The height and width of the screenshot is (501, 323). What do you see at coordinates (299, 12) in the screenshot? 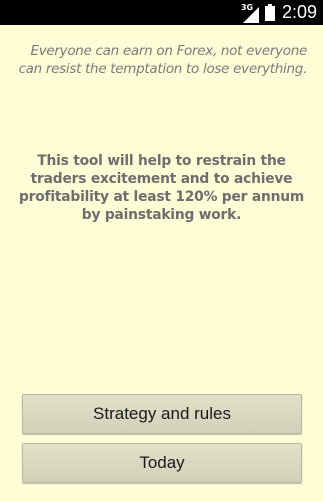
I see `clock: 2:09` at bounding box center [299, 12].